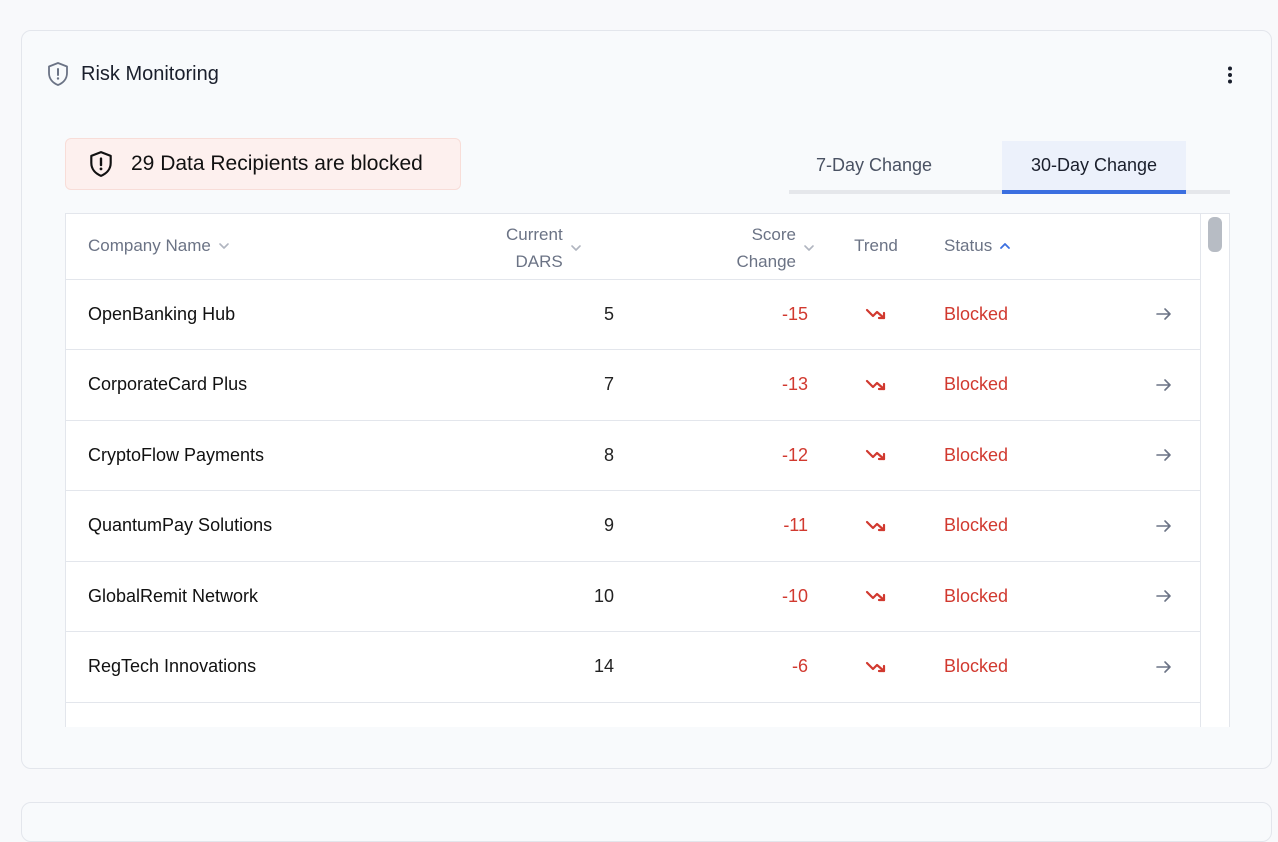 This screenshot has width=1278, height=842. I want to click on score-change: -6, so click(799, 666).